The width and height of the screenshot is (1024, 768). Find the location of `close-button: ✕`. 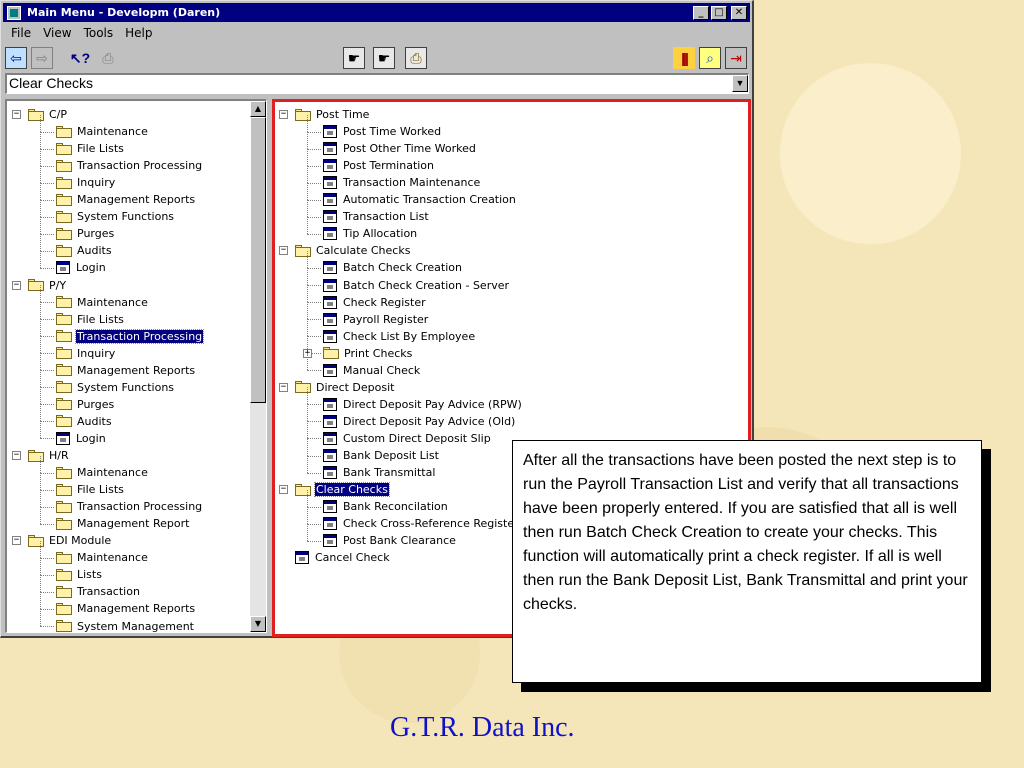

close-button: ✕ is located at coordinates (739, 12).